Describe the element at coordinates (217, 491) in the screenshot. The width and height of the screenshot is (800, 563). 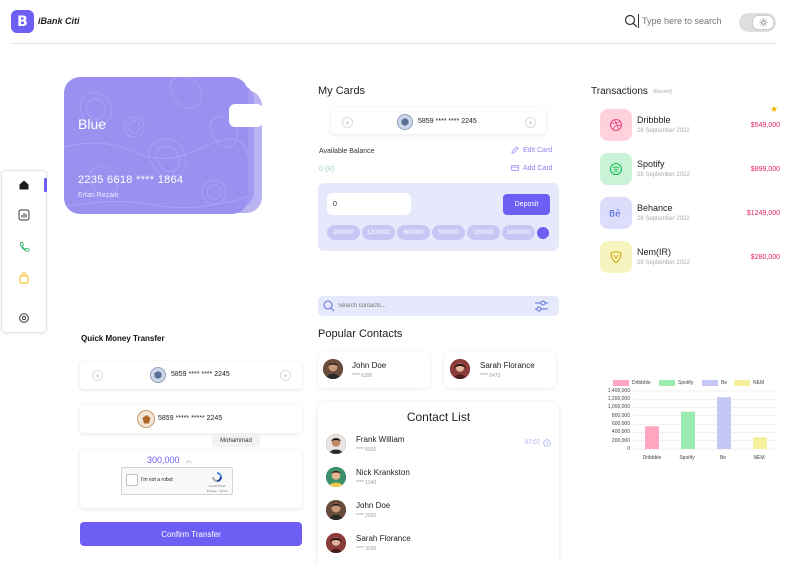
I see `recaptcha-links: Privacy - Terms` at that location.